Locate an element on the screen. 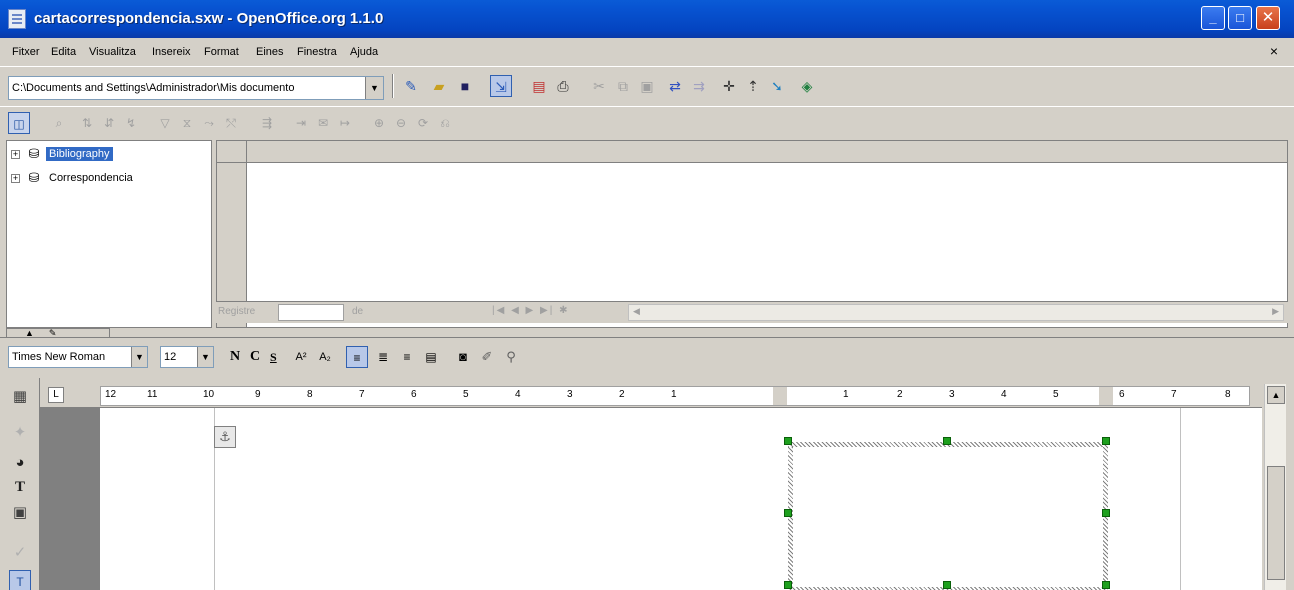  background-color-icon: ⚲ is located at coordinates (511, 357).